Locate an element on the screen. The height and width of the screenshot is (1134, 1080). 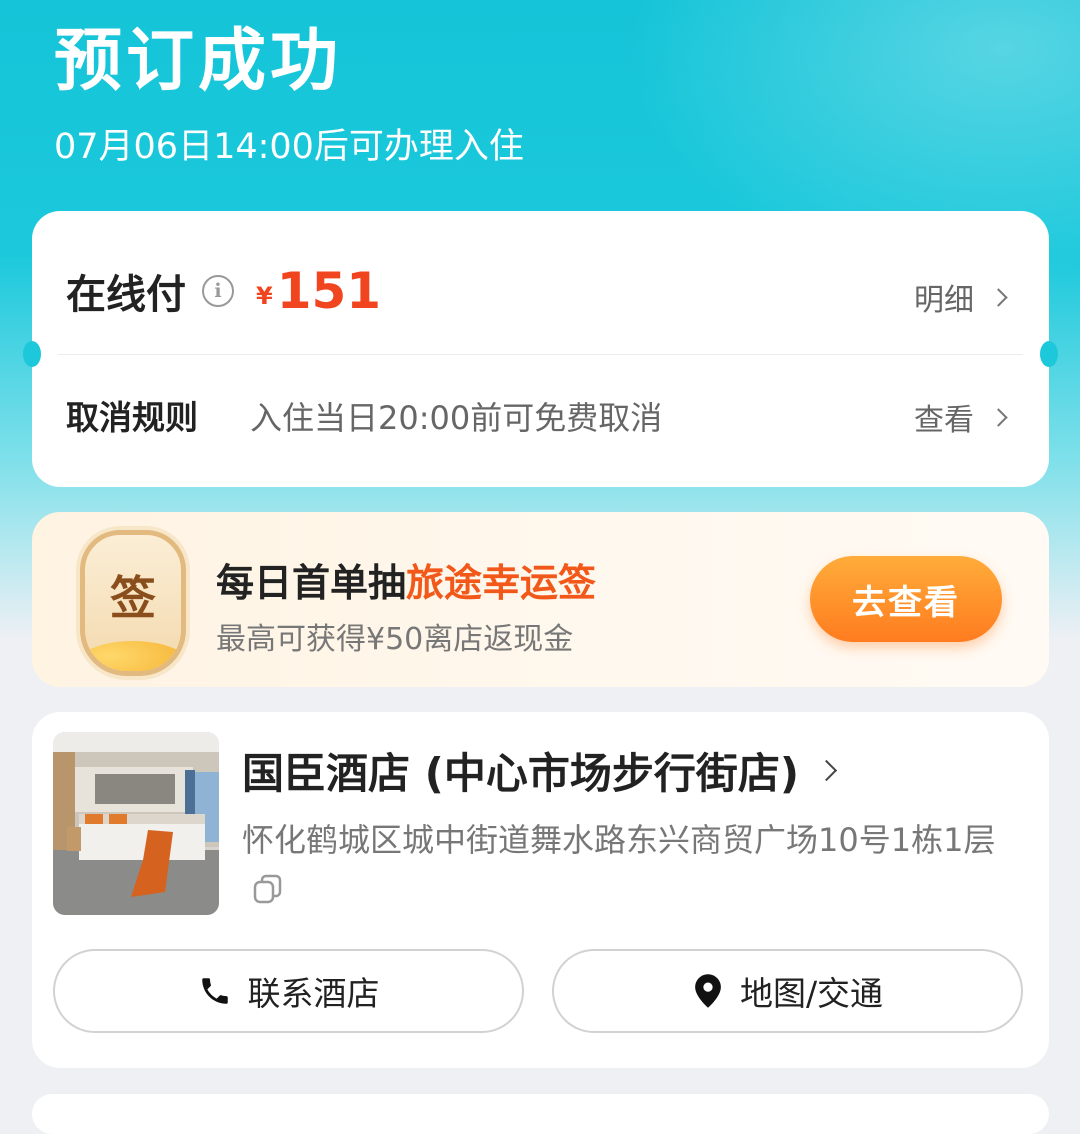
view-link-label: 查看 is located at coordinates (944, 420).